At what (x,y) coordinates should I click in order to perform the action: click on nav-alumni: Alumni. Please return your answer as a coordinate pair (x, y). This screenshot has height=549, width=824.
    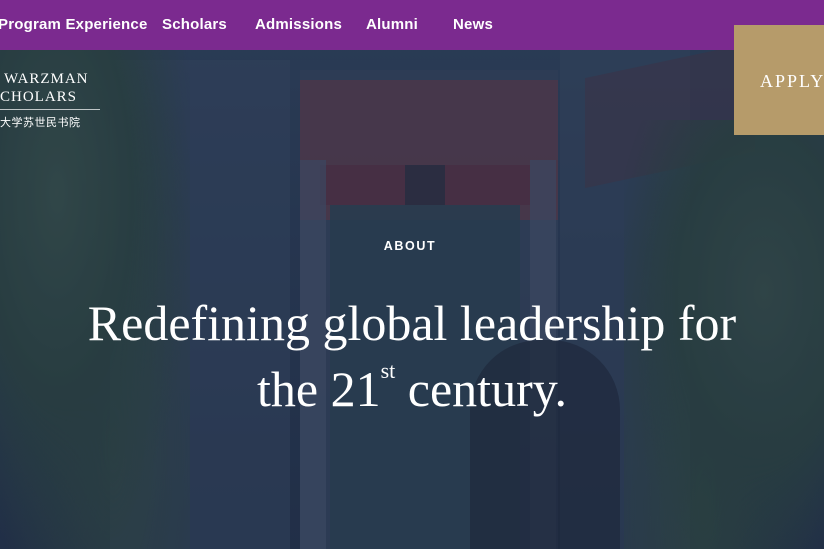
    Looking at the image, I should click on (392, 25).